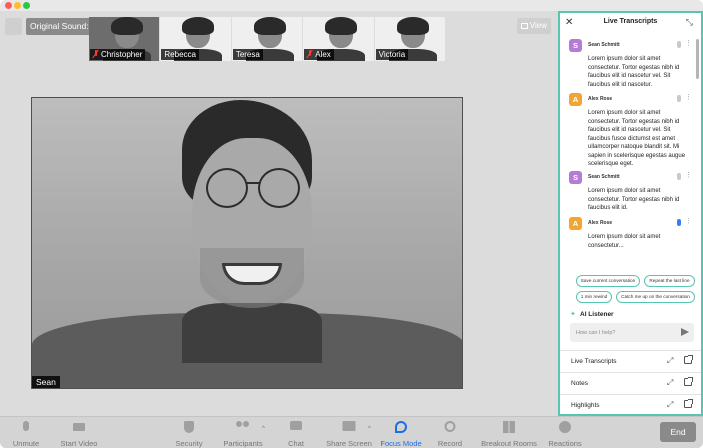 This screenshot has height=448, width=703. Describe the element at coordinates (323, 54) in the screenshot. I see `participant-name: Alex` at that location.